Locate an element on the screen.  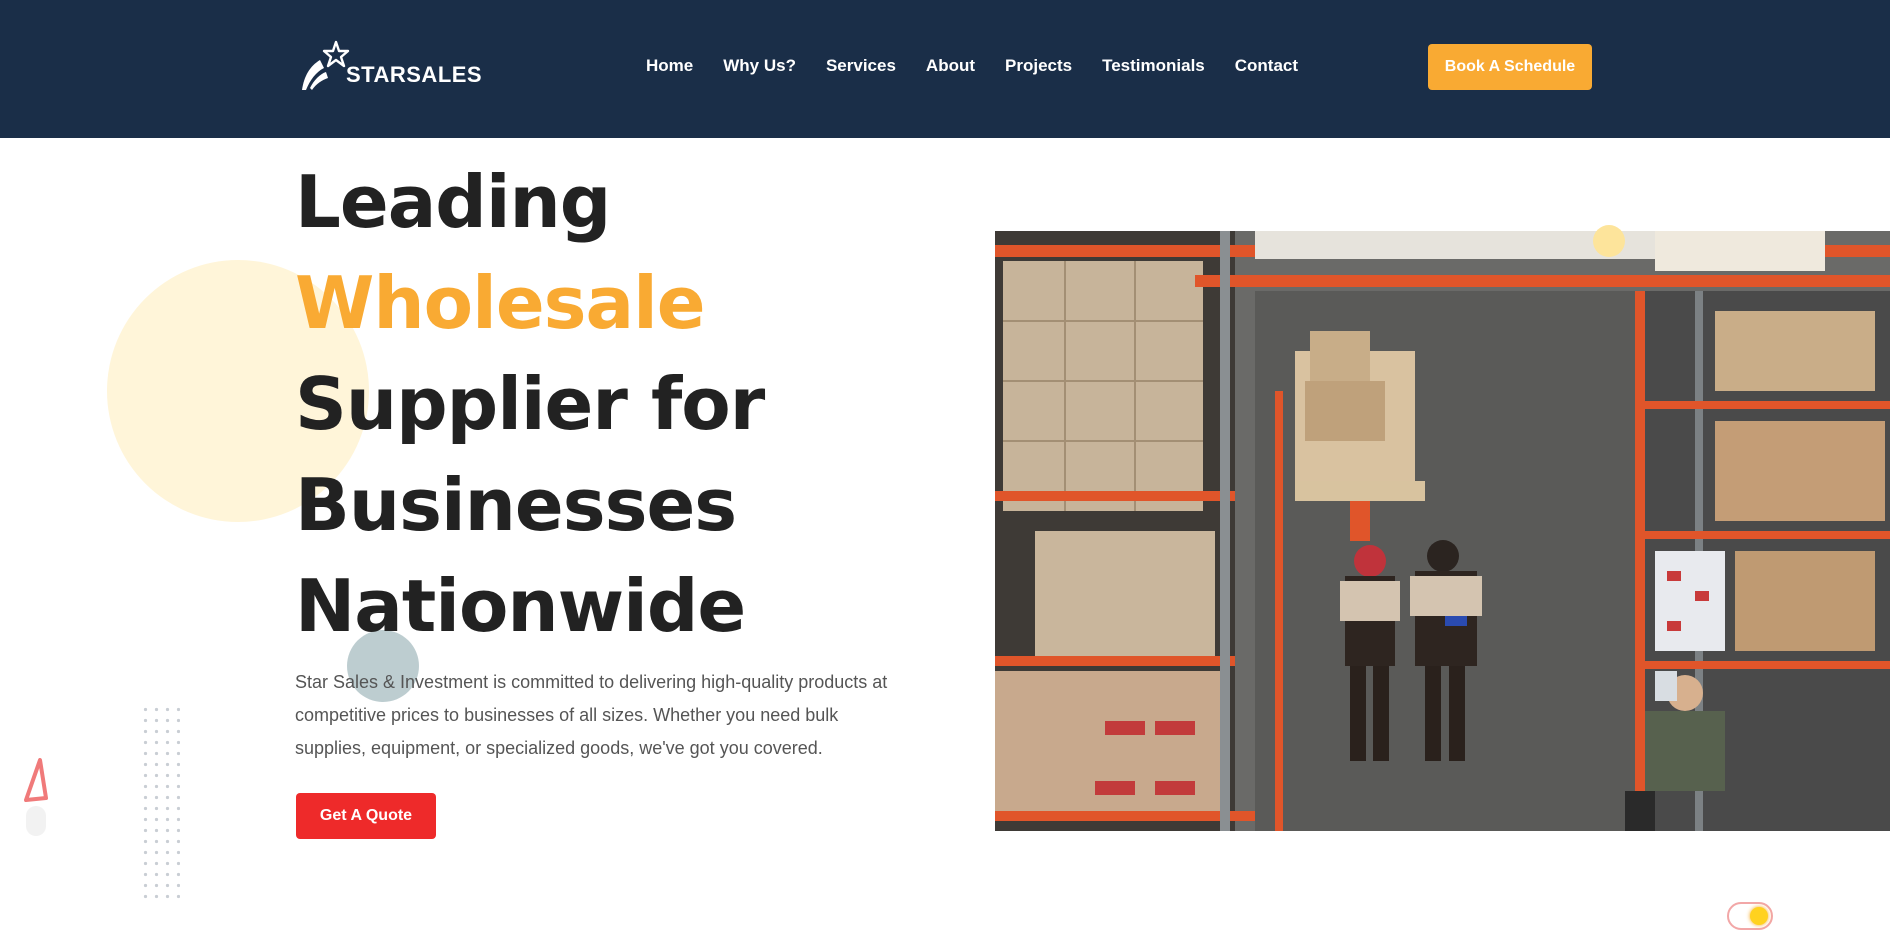
hero-title-line: Supplier for is located at coordinates (530, 404).